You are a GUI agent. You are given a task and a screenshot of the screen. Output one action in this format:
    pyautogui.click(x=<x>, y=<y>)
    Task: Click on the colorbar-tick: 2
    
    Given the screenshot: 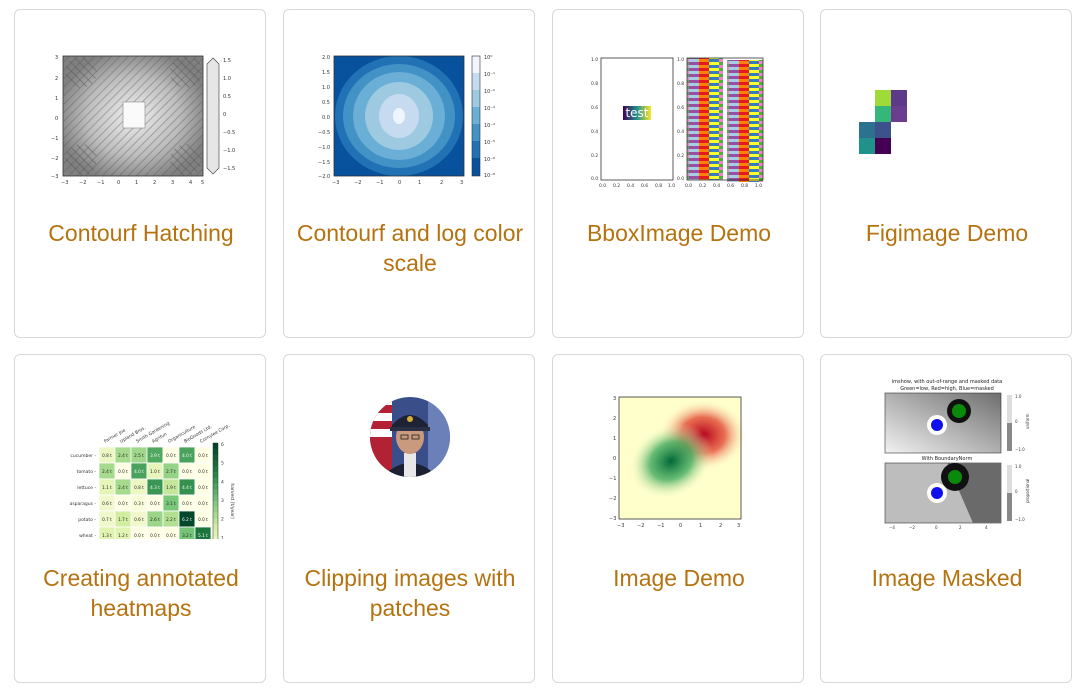 What is the action you would take?
    pyautogui.click(x=222, y=520)
    